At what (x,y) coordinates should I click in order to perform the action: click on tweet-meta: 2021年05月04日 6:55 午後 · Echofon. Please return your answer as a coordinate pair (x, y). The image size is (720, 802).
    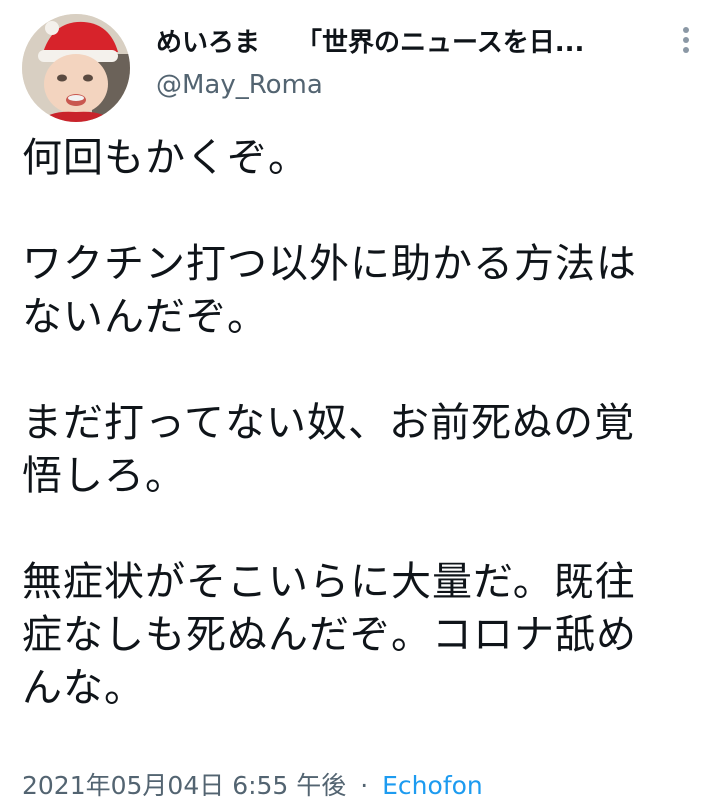
    Looking at the image, I should click on (252, 784).